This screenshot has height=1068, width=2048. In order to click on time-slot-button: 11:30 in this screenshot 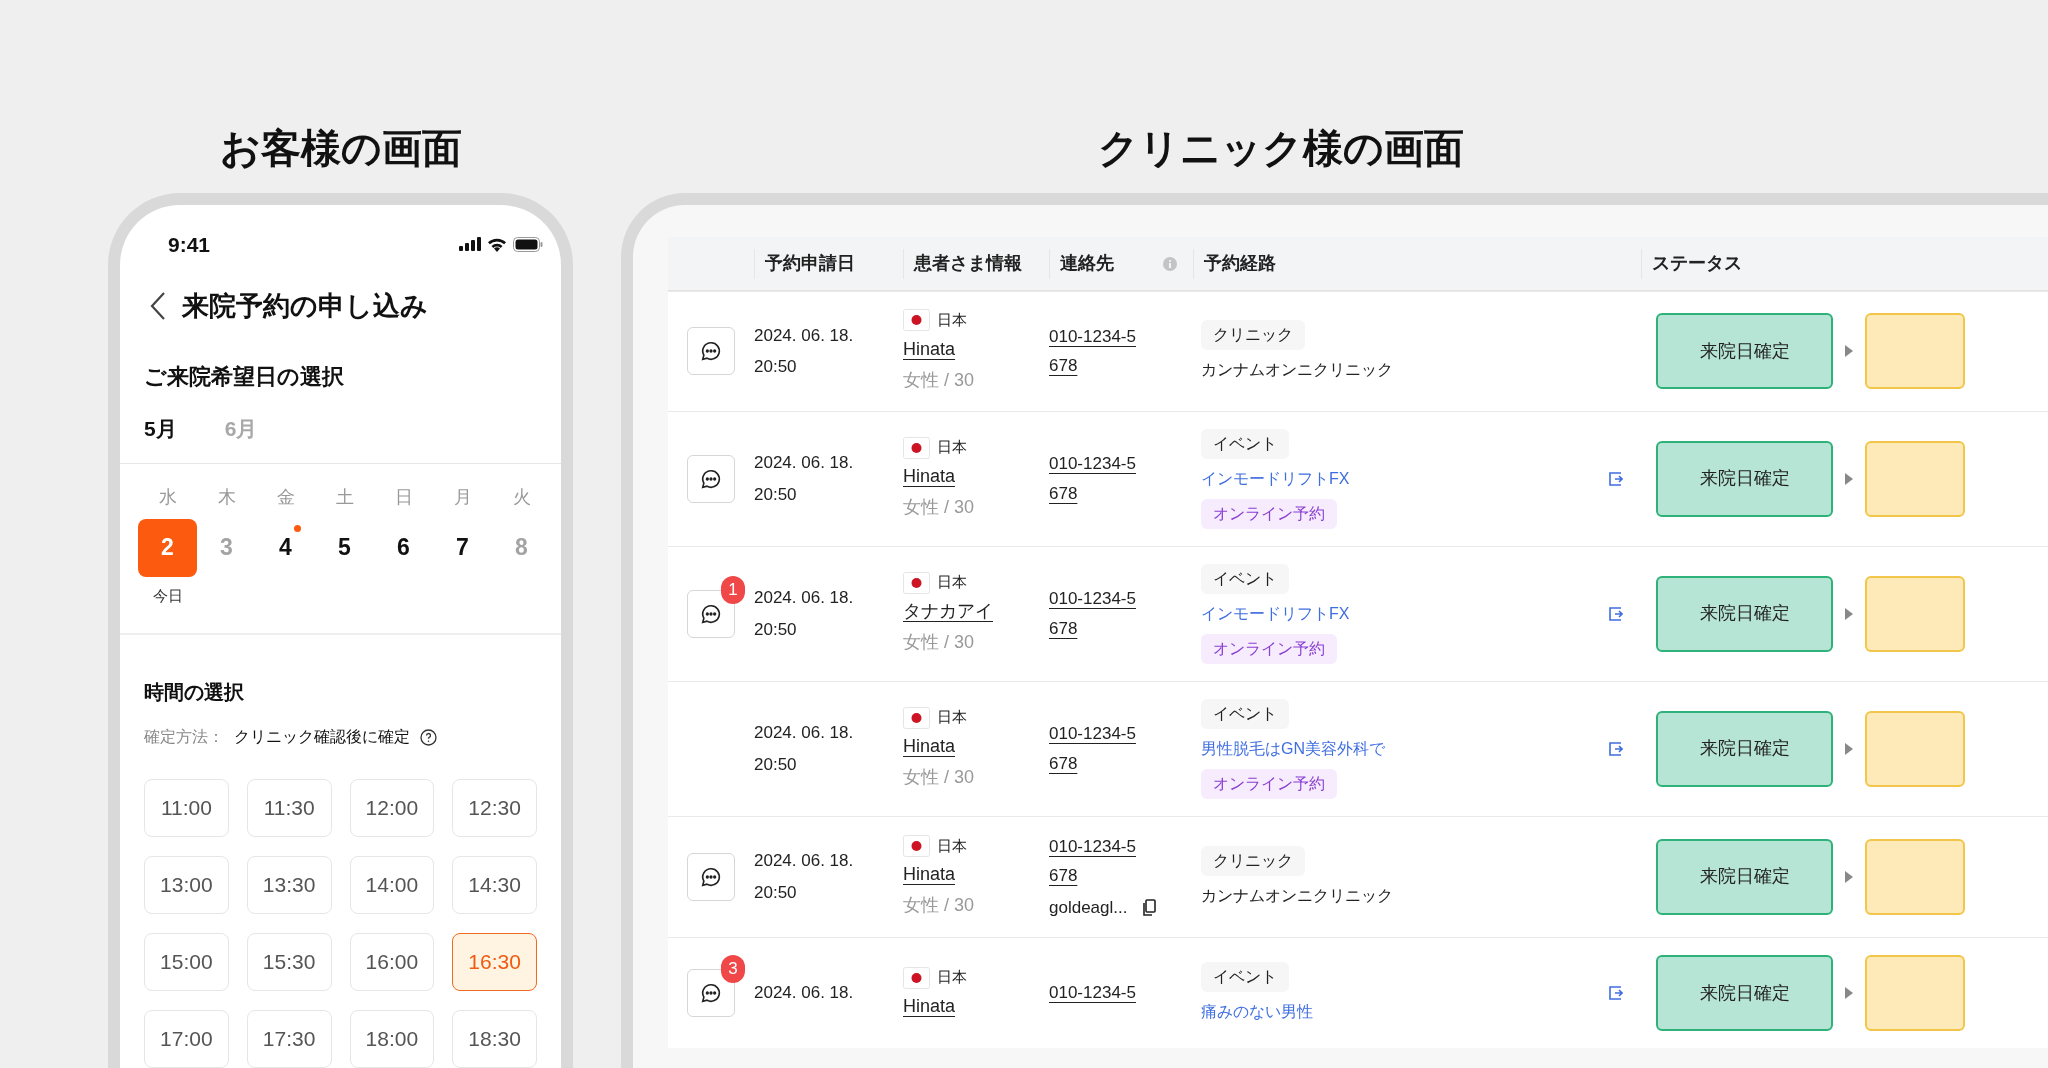, I will do `click(289, 808)`.